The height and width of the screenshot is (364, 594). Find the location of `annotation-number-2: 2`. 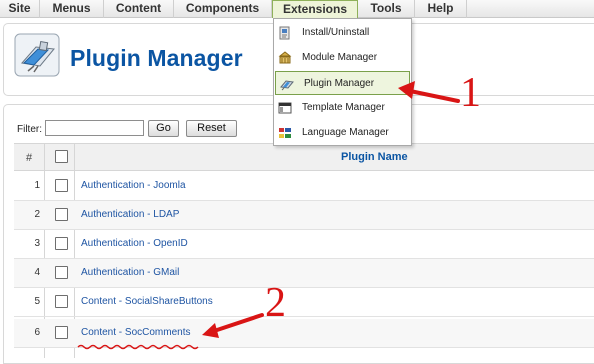

annotation-number-2: 2 is located at coordinates (275, 303).